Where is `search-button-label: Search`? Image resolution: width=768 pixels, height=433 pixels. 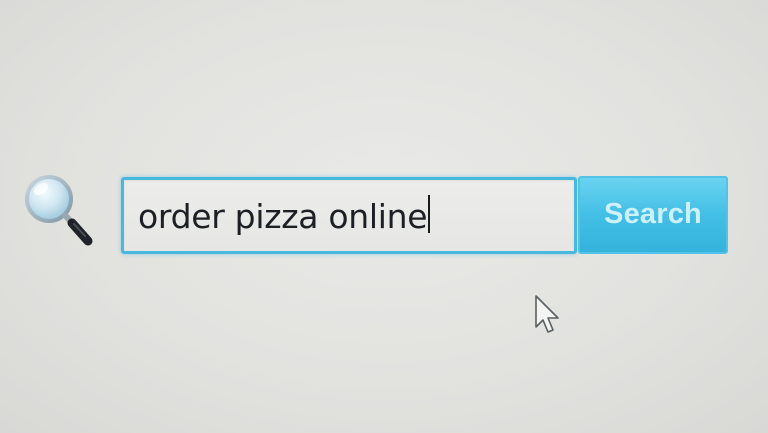
search-button-label: Search is located at coordinates (653, 213).